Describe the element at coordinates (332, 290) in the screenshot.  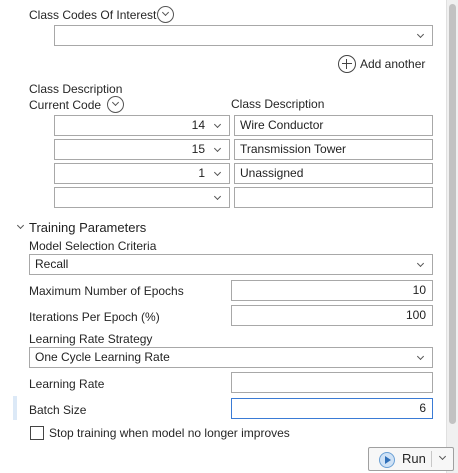
I see `max-epochs-input: 10` at that location.